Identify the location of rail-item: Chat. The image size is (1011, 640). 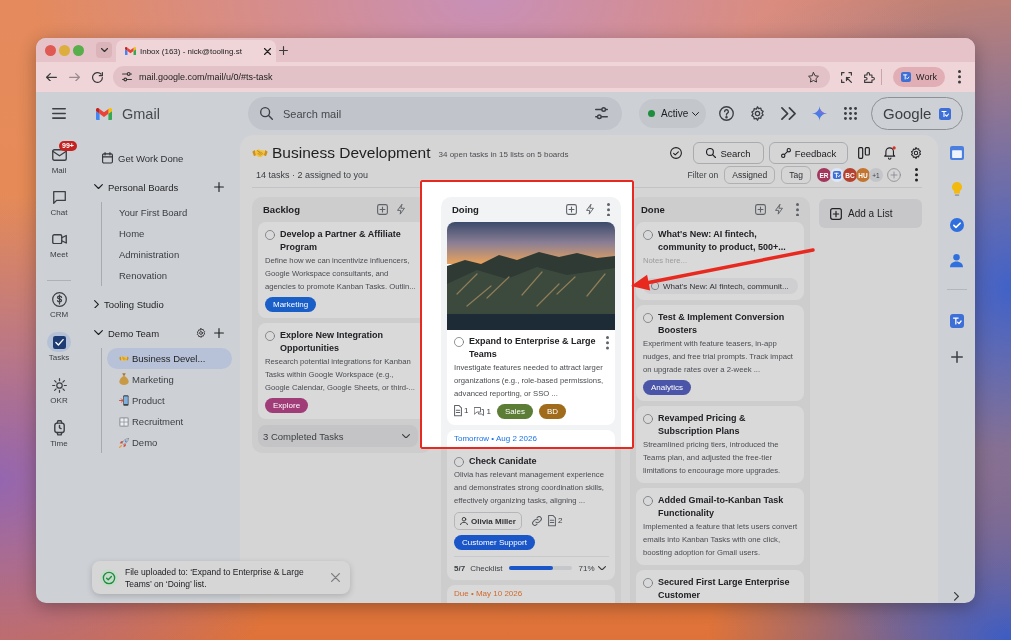
(59, 208).